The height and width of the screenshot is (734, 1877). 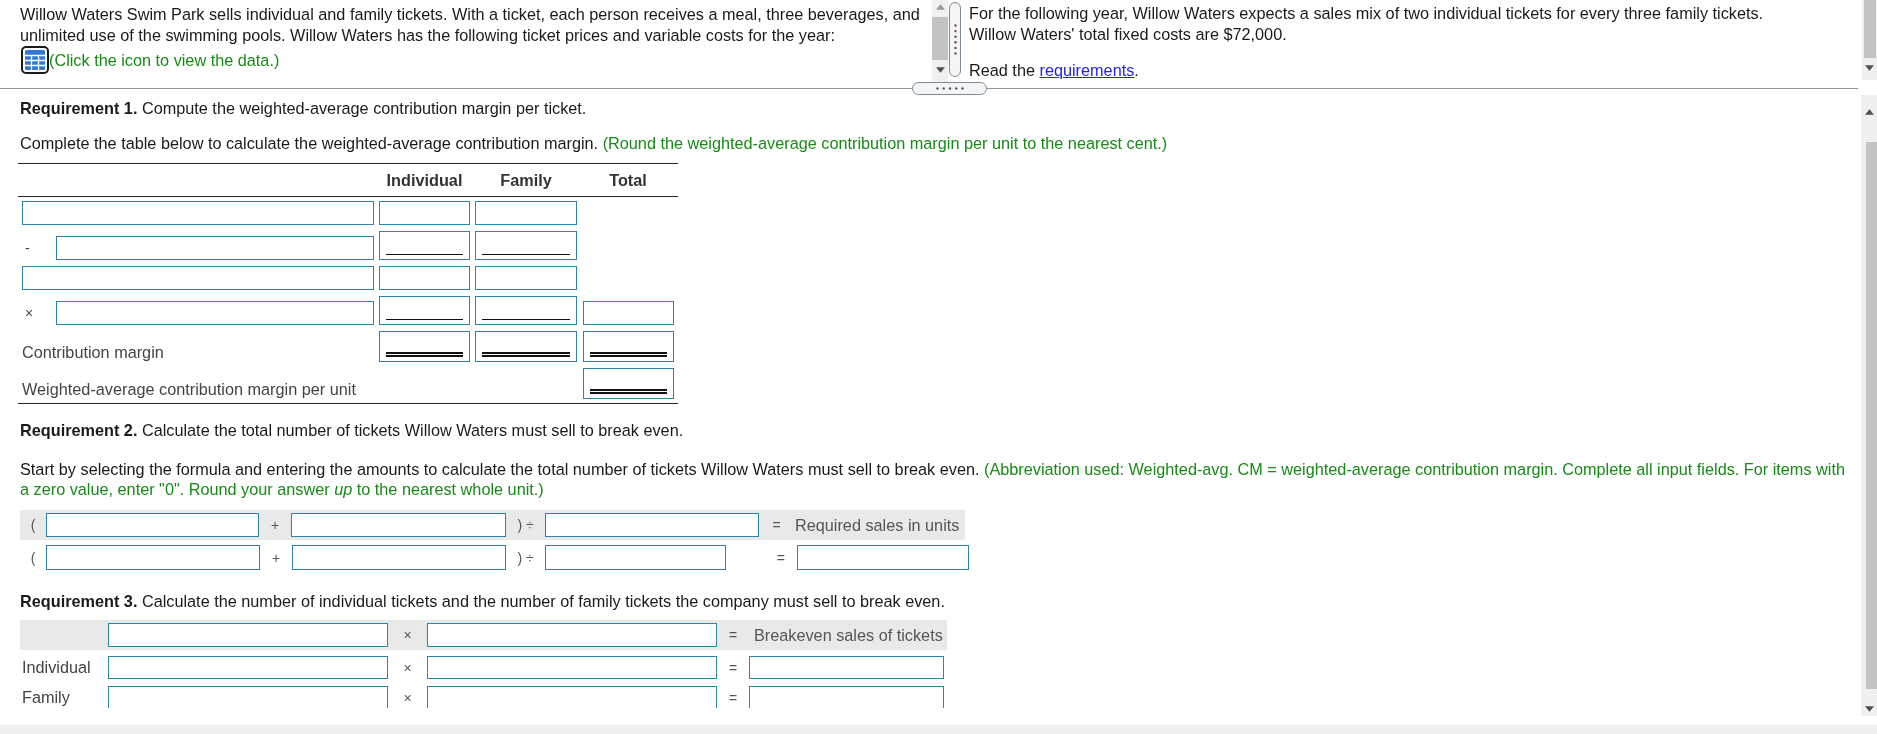 What do you see at coordinates (35, 60) in the screenshot?
I see `grid-icon` at bounding box center [35, 60].